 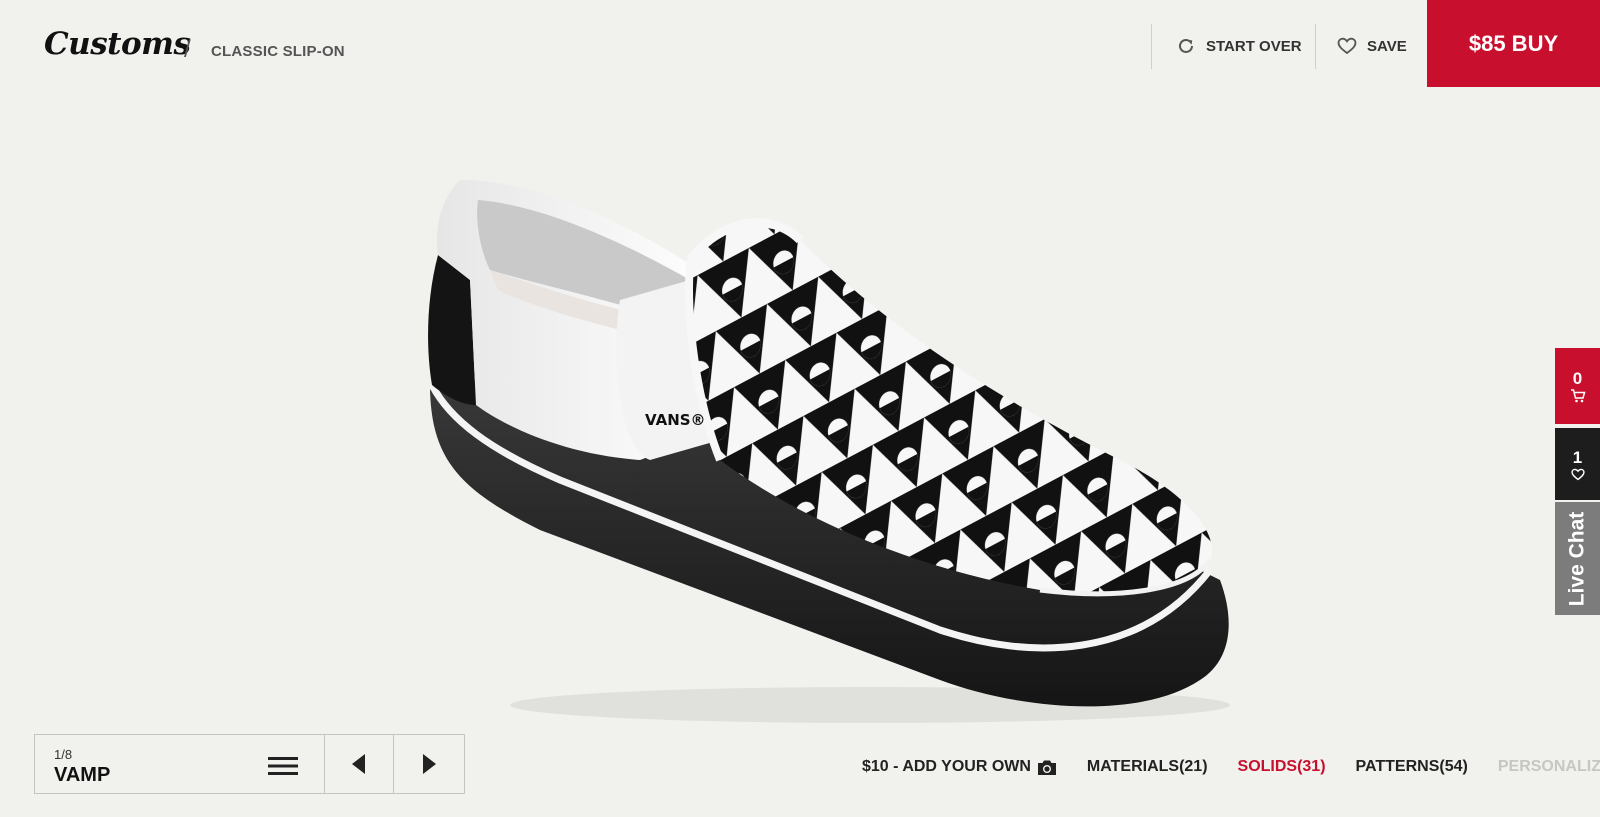 I want to click on part-step-counter: 1/8, so click(x=63, y=754).